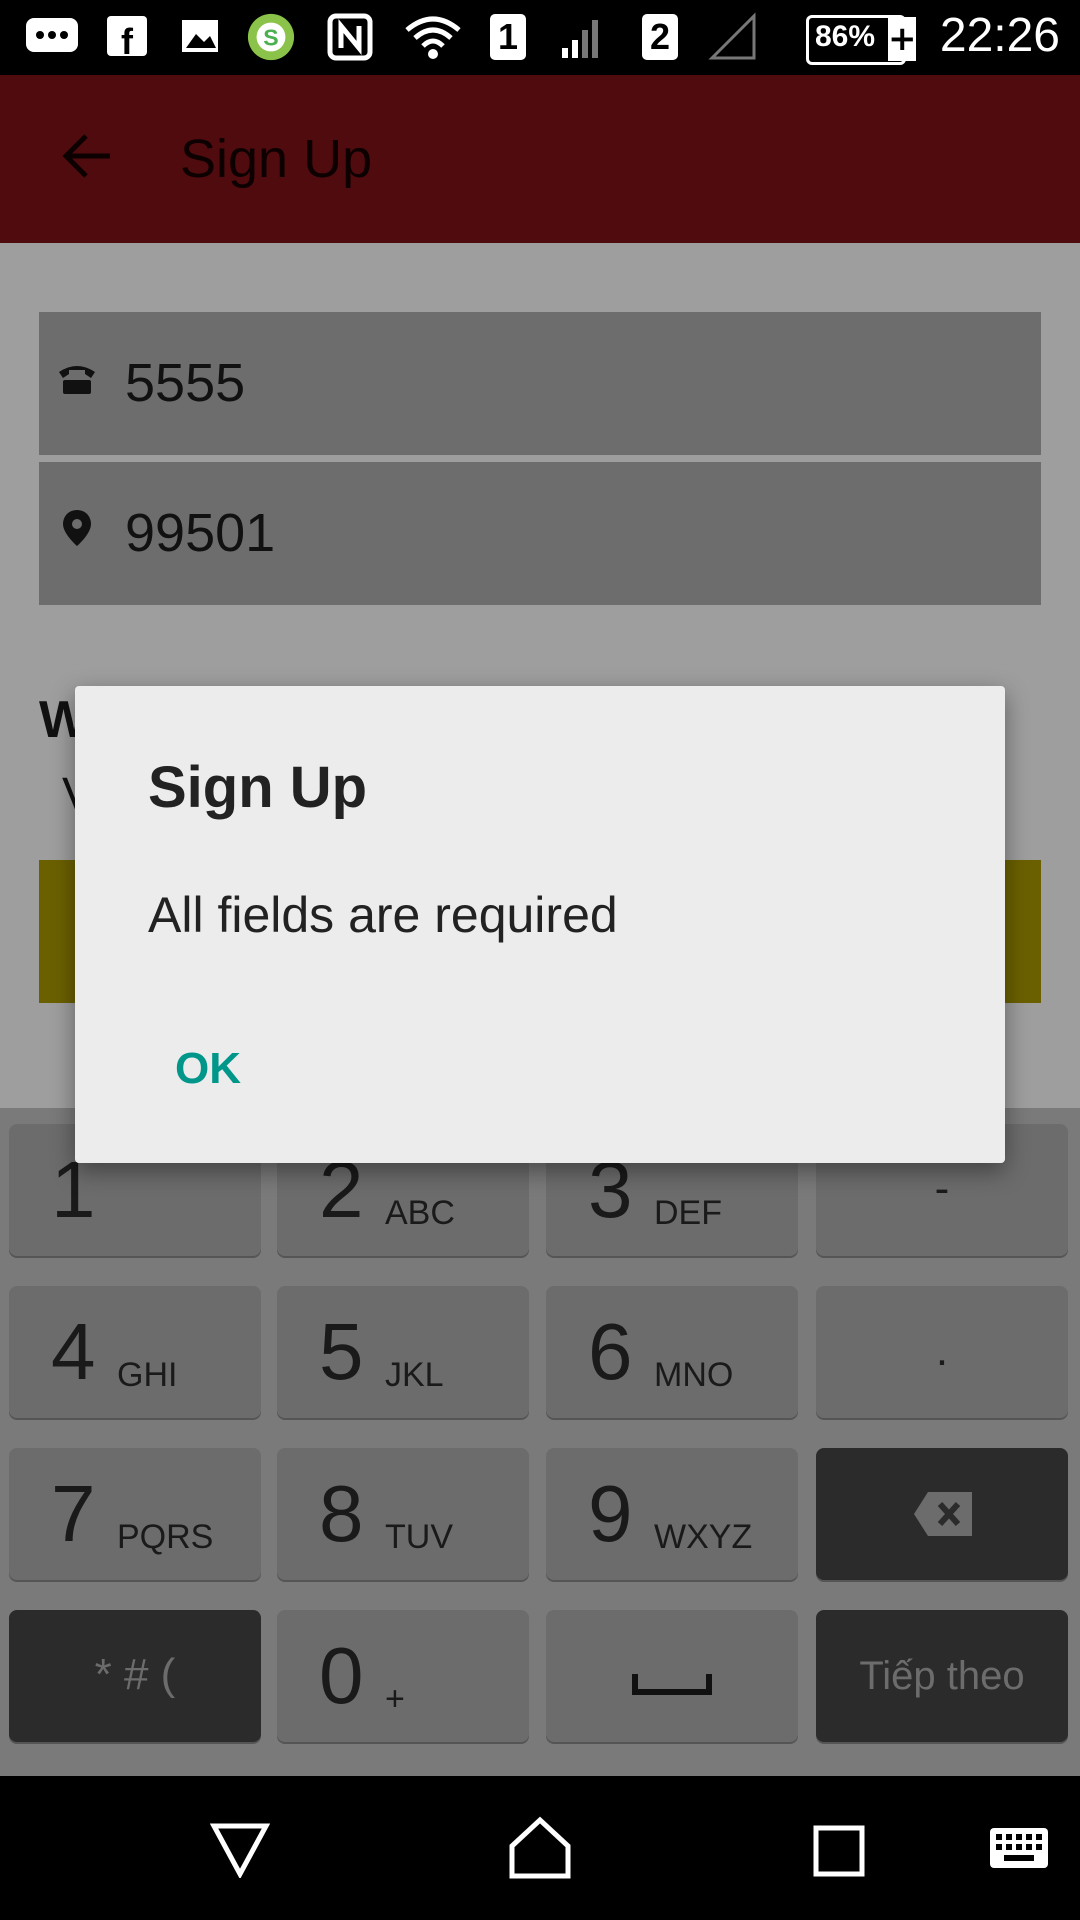  Describe the element at coordinates (200, 533) in the screenshot. I see `zip-value: 99501` at that location.